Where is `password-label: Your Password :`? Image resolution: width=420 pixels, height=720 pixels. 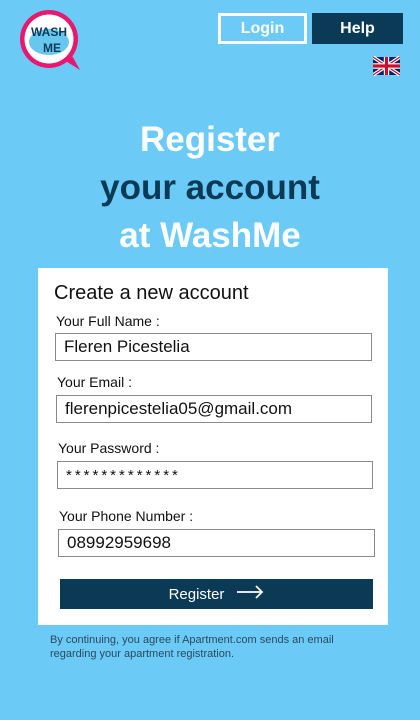
password-label: Your Password : is located at coordinates (109, 448).